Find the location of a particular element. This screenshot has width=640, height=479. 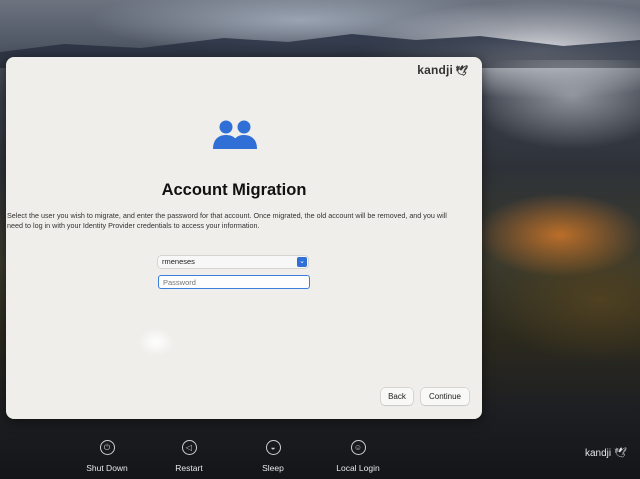

shut-down-button: ⏻ Shut Down is located at coordinates (107, 456).